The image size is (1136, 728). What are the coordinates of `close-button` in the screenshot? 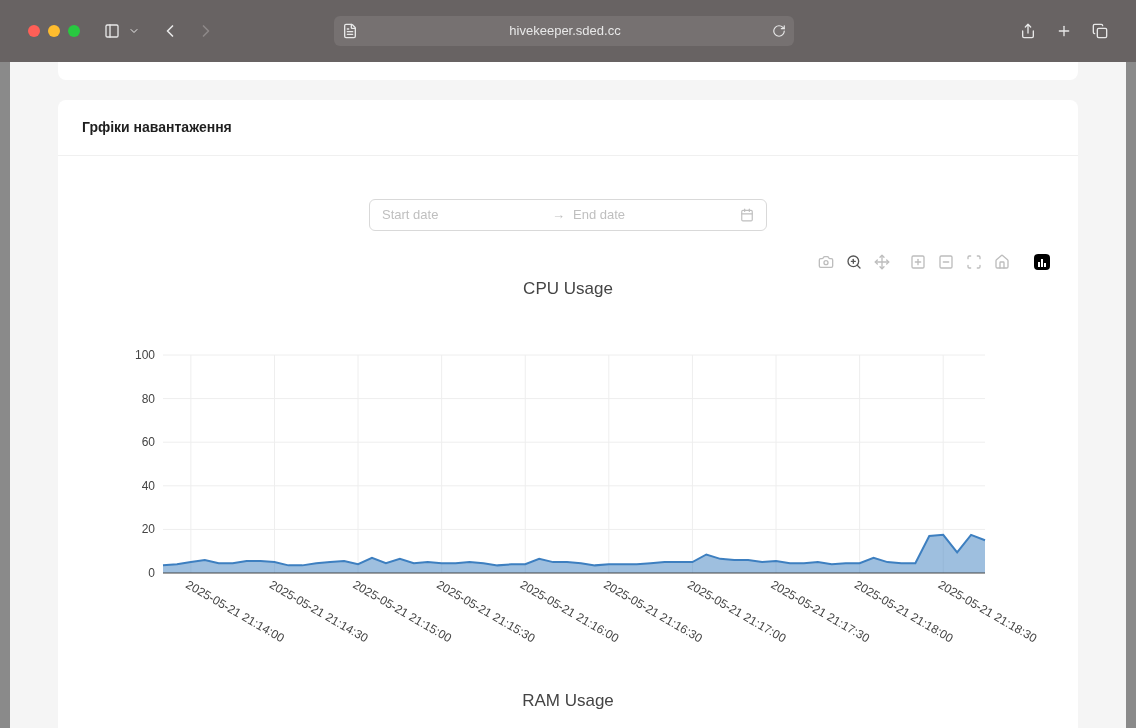 It's located at (34, 31).